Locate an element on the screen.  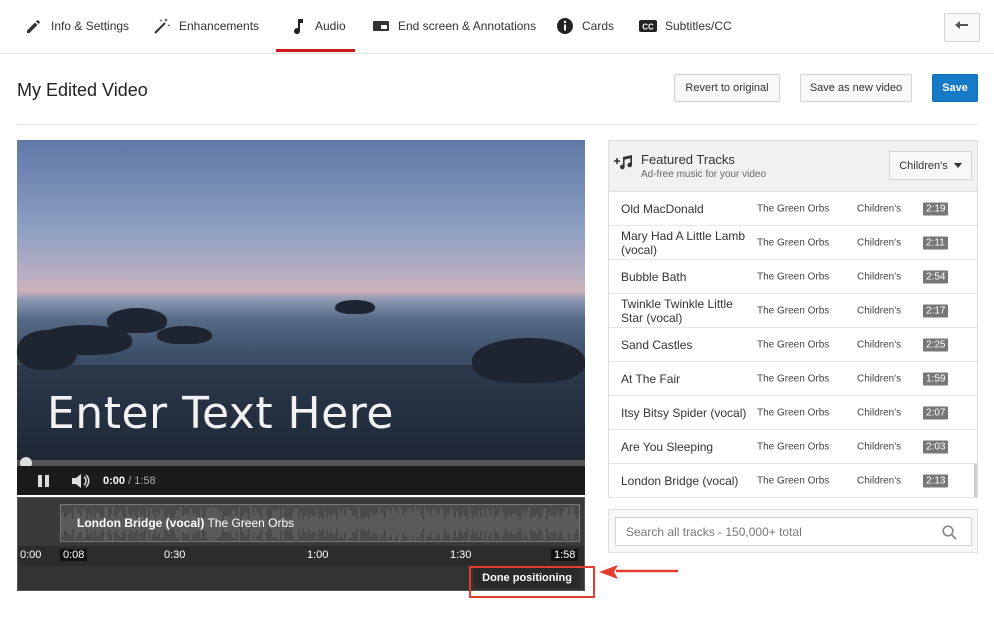
track-title: Bubble Bath is located at coordinates (654, 276).